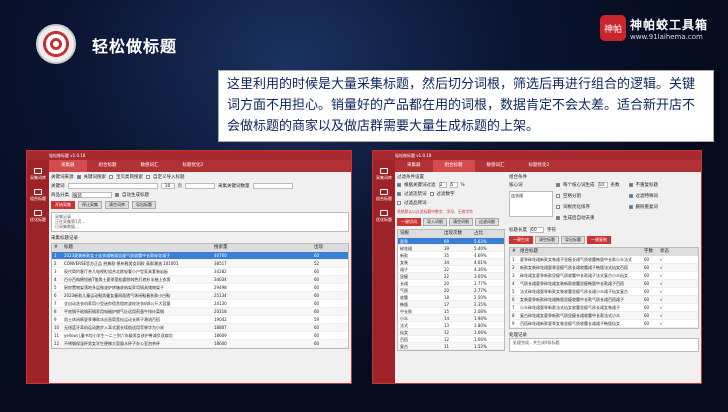  What do you see at coordinates (200, 336) in the screenshot?
I see `table-row: 11 yellow儿童书包小学生一二三到六年级男女孩护脊减负双肩包 18609 60` at bounding box center [200, 336].